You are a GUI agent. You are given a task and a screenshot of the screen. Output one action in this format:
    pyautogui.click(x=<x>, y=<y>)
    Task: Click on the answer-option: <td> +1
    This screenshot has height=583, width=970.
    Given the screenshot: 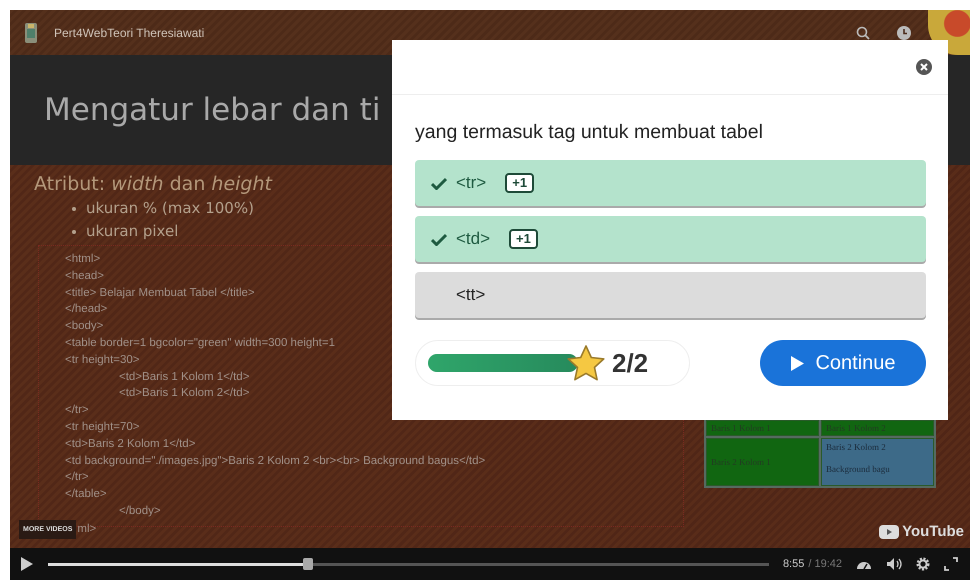 What is the action you would take?
    pyautogui.click(x=670, y=239)
    